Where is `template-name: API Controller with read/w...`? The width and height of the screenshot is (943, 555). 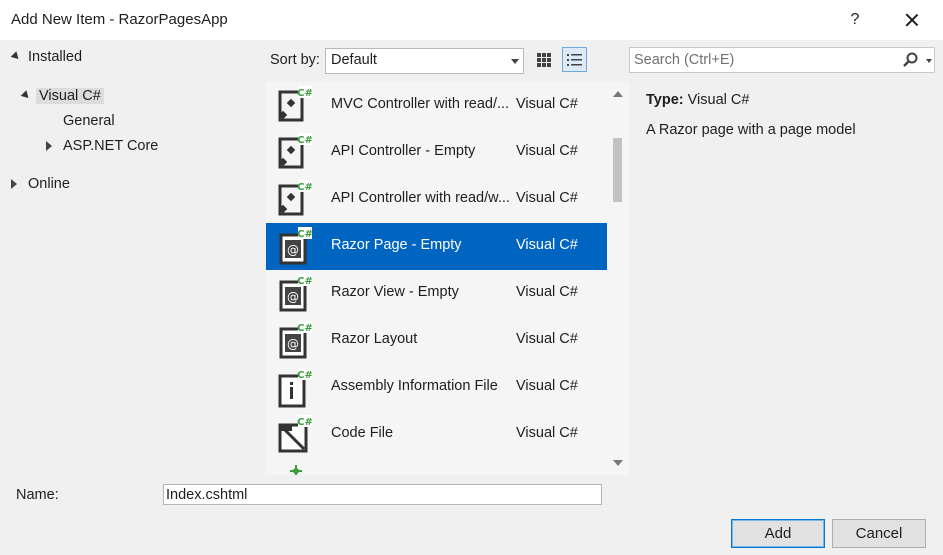
template-name: API Controller with read/w... is located at coordinates (420, 198).